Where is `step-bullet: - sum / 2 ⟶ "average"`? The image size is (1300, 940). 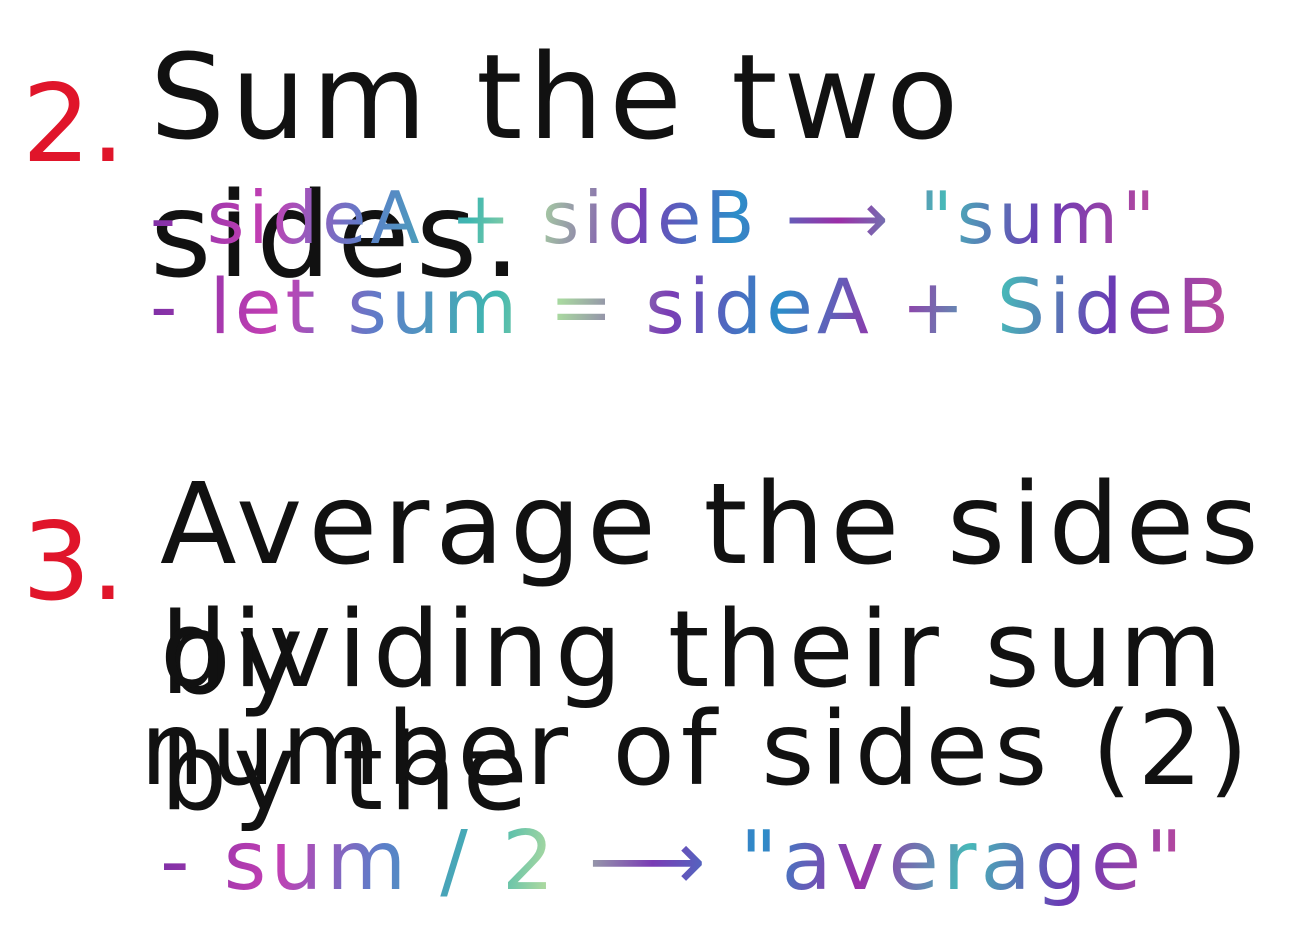
step-bullet: - sum / 2 ⟶ "average" is located at coordinates (673, 861).